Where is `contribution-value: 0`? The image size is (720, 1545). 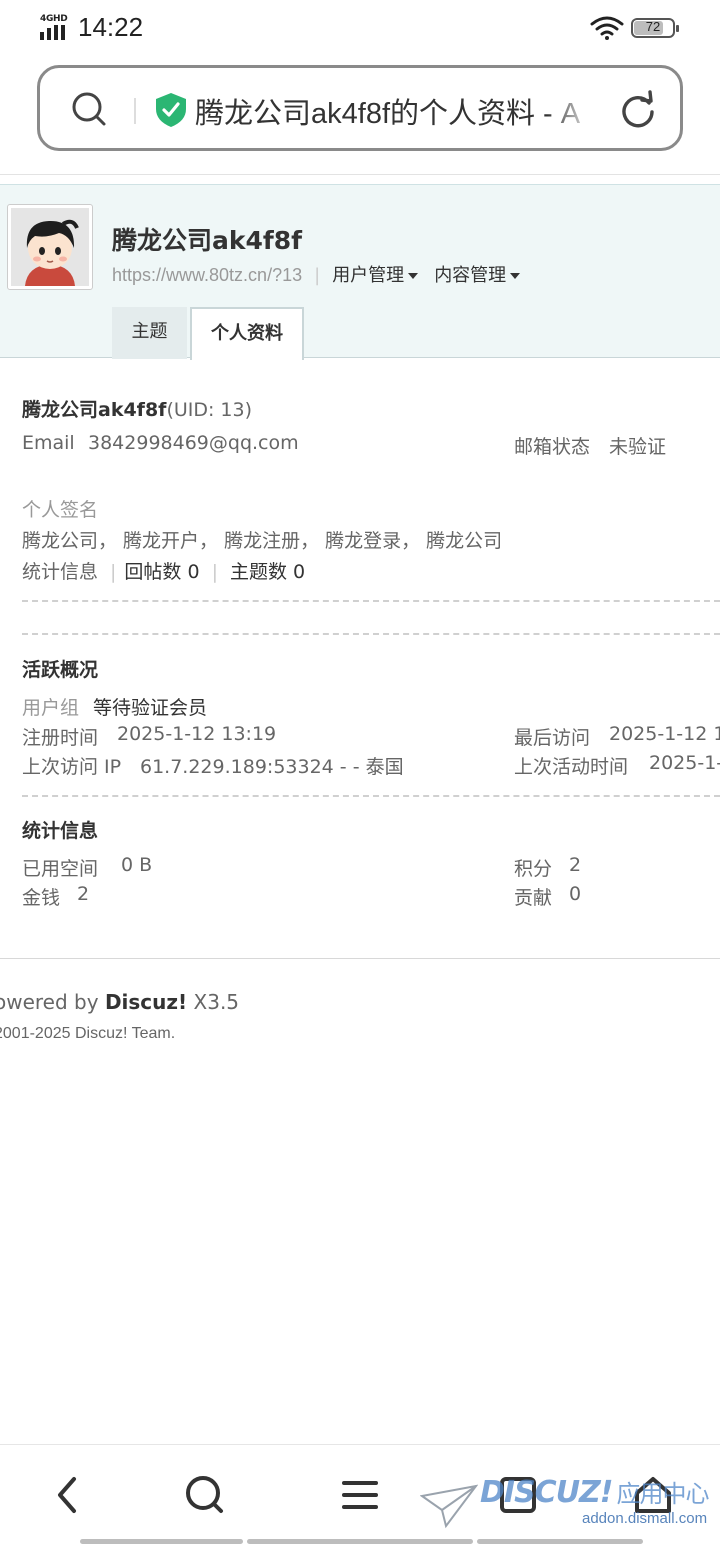 contribution-value: 0 is located at coordinates (575, 894).